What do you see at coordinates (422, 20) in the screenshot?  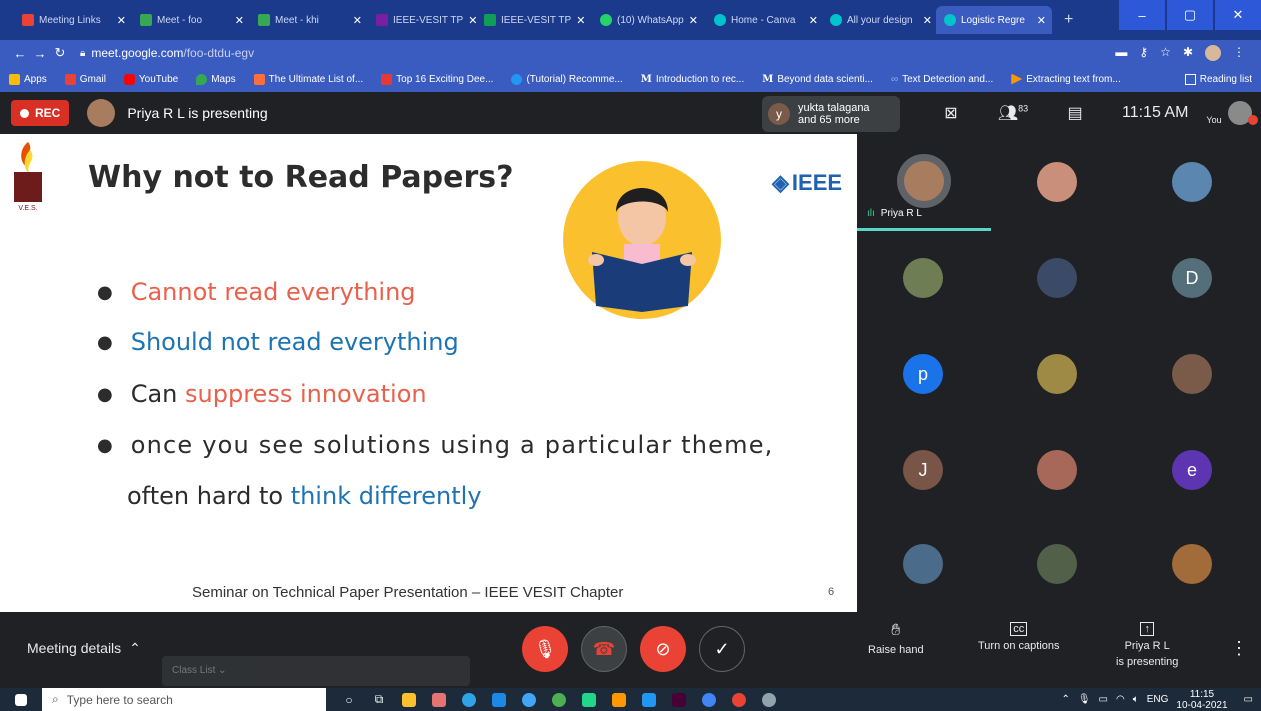 I see `tab-ieee-vesit-1: IEEE-VESIT TP ✕` at bounding box center [422, 20].